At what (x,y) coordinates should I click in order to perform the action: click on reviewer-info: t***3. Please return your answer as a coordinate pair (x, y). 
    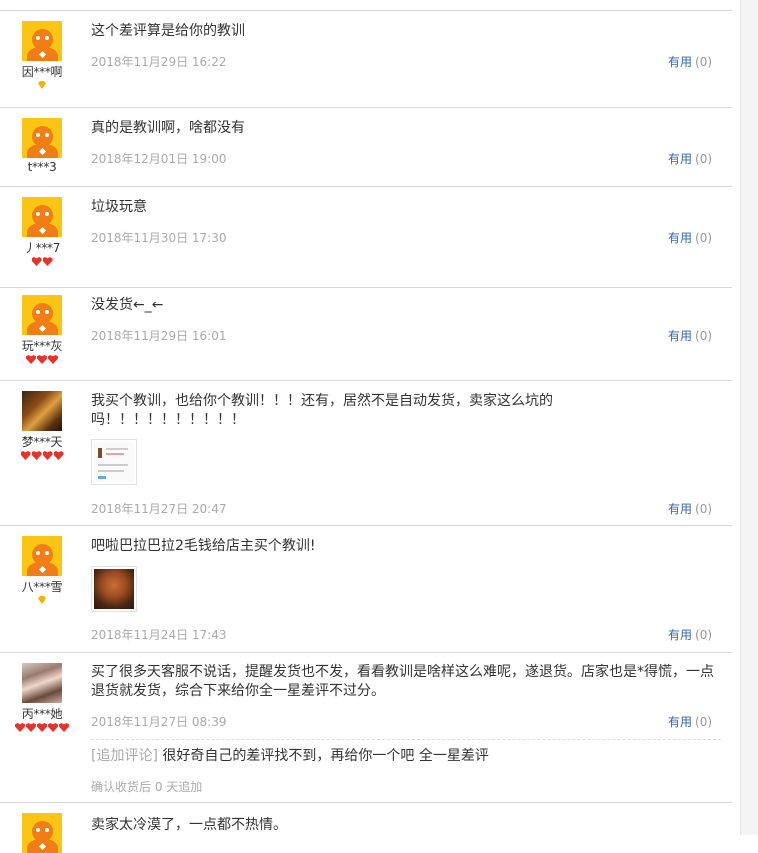
    Looking at the image, I should click on (42, 146).